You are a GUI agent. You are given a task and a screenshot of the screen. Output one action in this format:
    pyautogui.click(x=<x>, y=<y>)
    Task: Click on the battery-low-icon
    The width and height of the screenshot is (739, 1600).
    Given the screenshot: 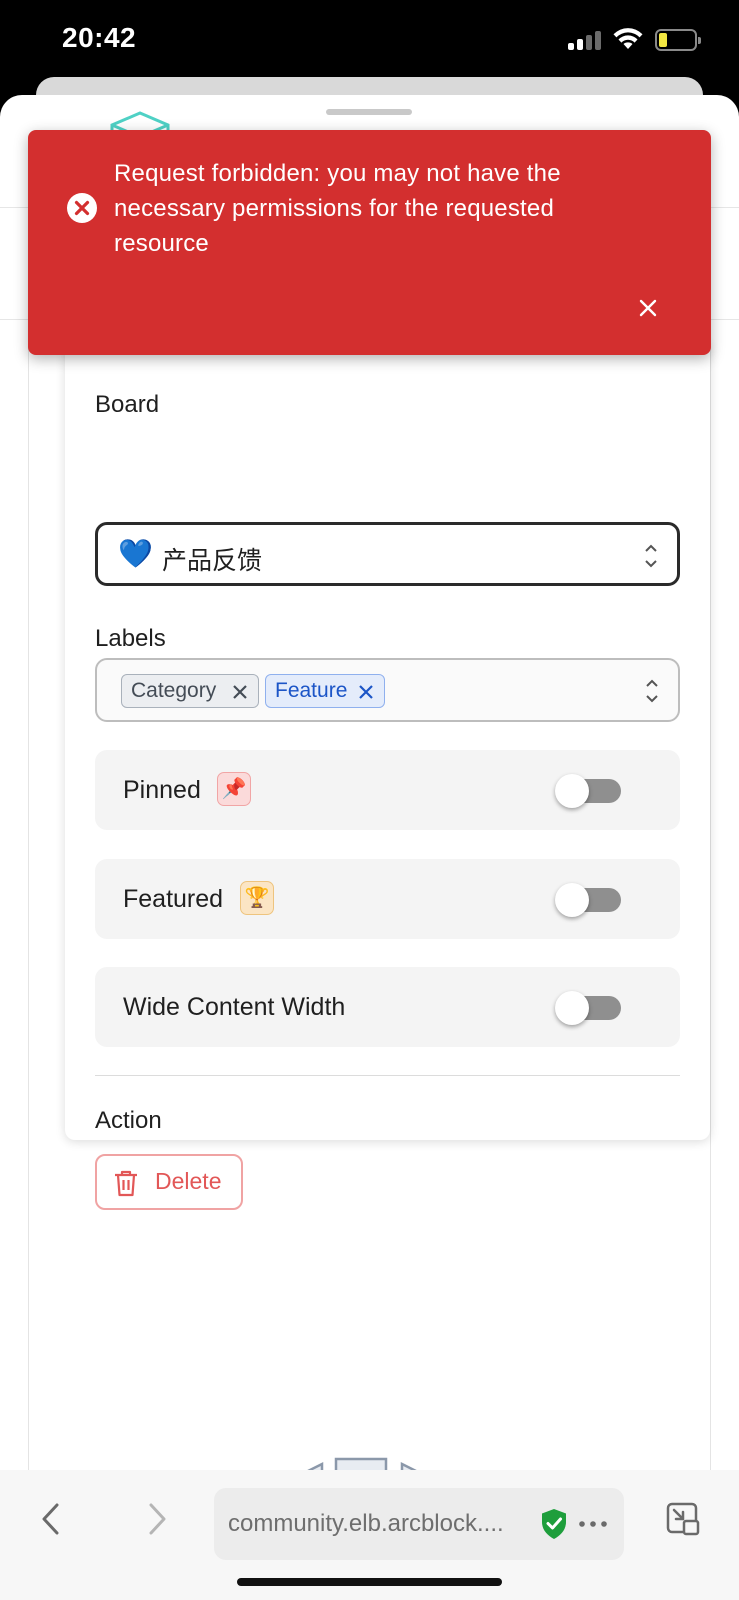 What is the action you would take?
    pyautogui.click(x=678, y=40)
    